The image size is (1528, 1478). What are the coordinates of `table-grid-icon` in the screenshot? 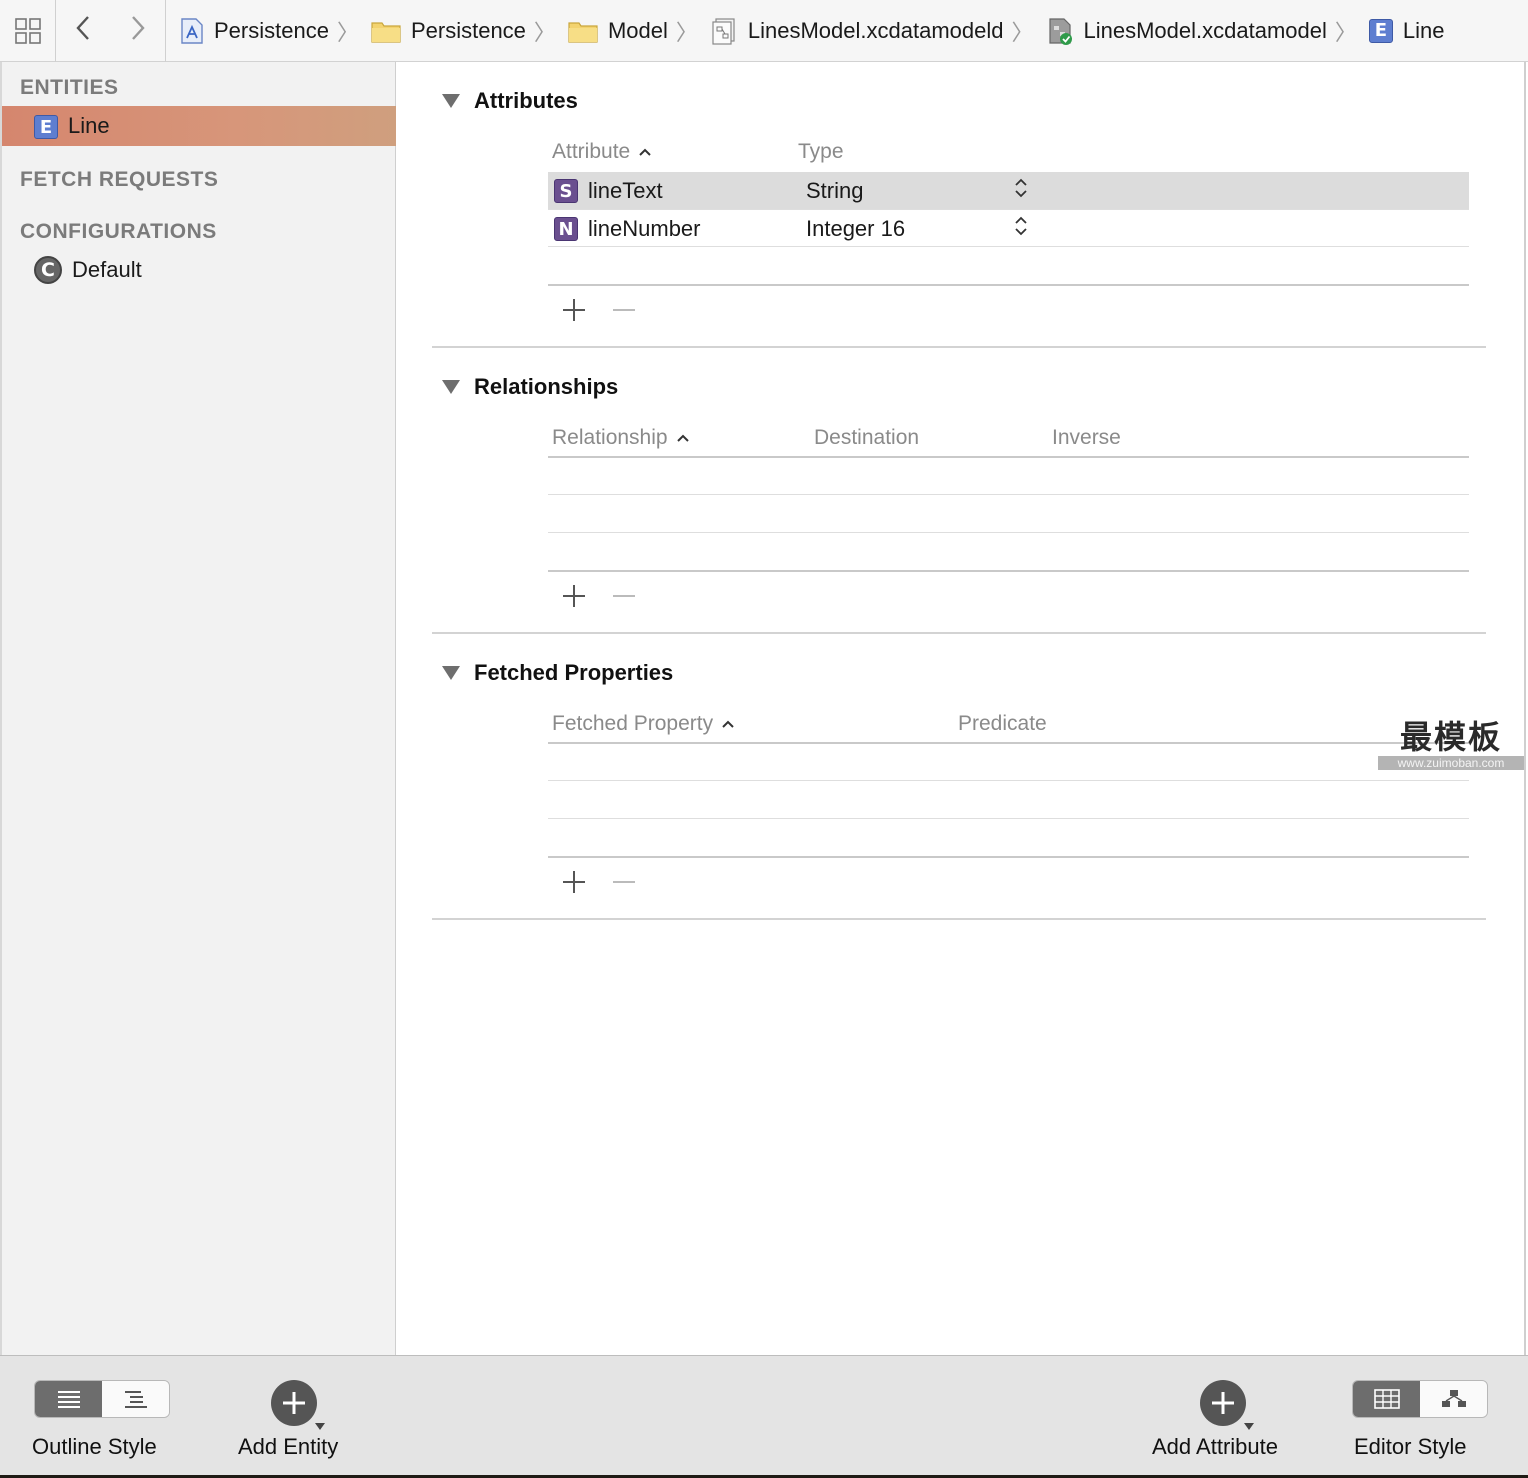 It's located at (1386, 1399).